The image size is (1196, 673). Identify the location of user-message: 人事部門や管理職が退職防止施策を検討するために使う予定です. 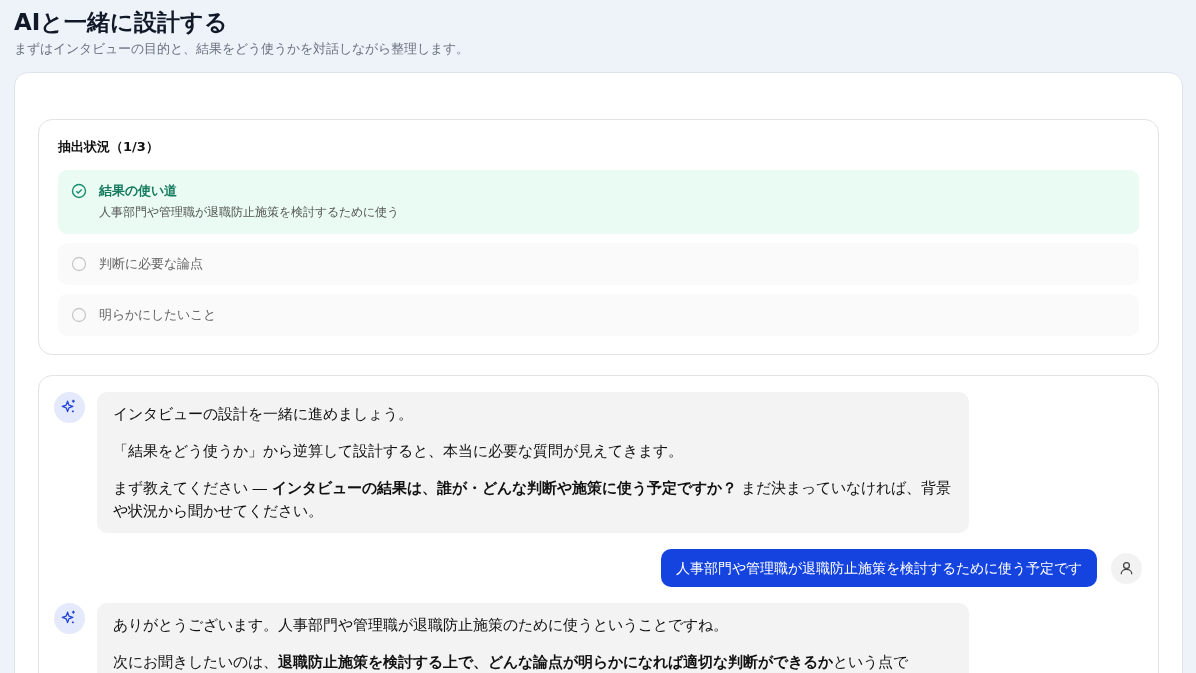
(879, 568).